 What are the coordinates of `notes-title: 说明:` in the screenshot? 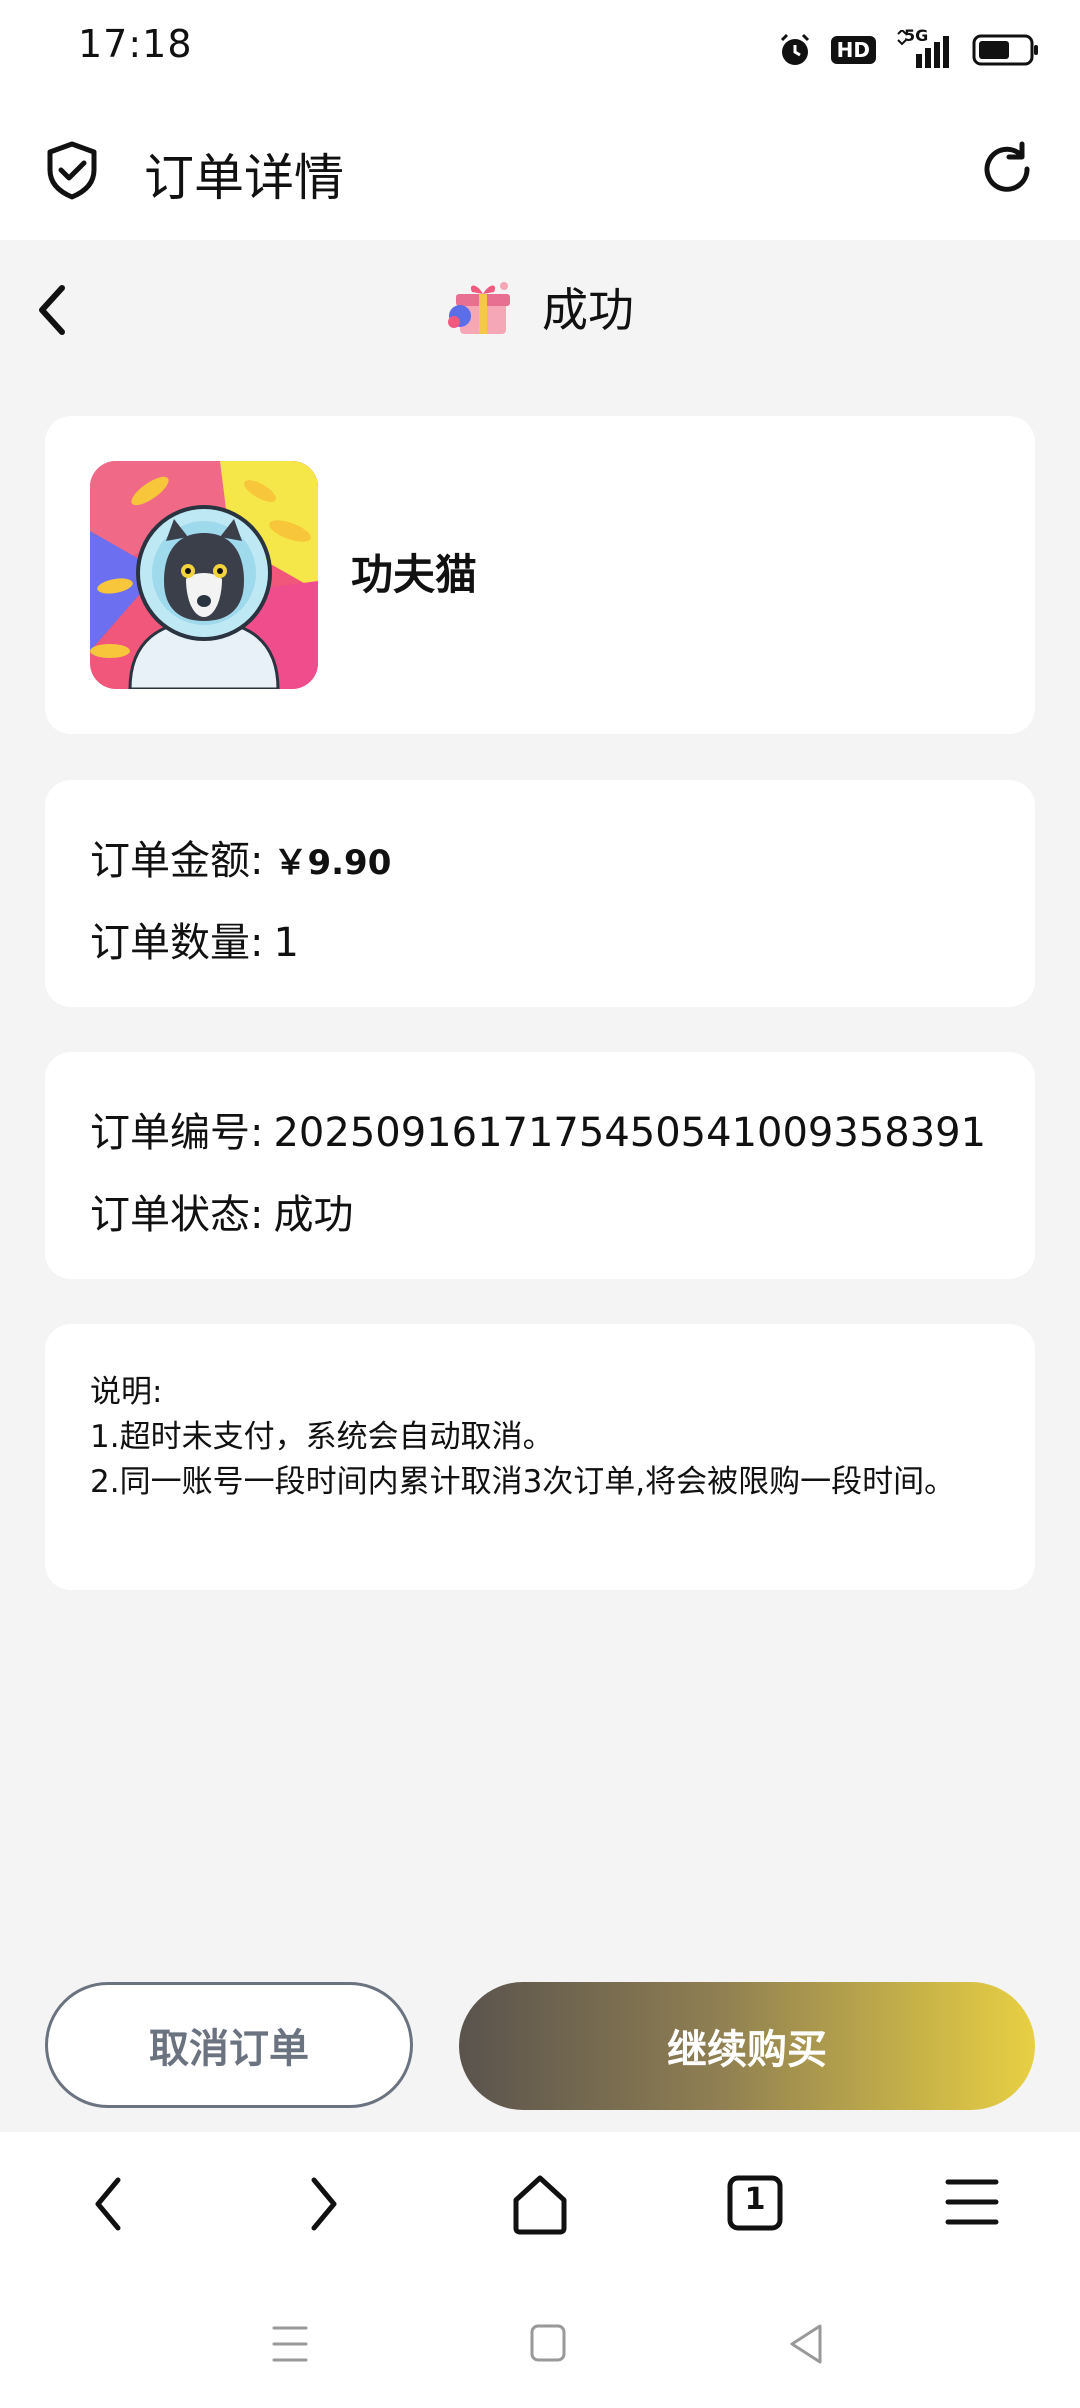 It's located at (126, 1392).